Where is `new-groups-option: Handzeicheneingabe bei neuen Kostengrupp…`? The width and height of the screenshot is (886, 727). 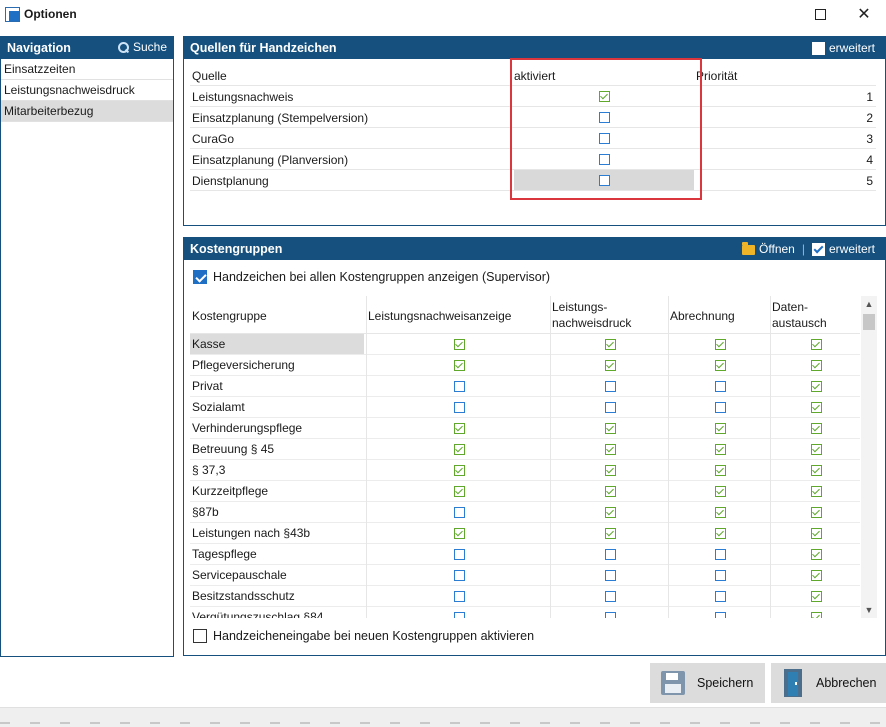
new-groups-option: Handzeicheneingabe bei neuen Kostengrupp… is located at coordinates (363, 636).